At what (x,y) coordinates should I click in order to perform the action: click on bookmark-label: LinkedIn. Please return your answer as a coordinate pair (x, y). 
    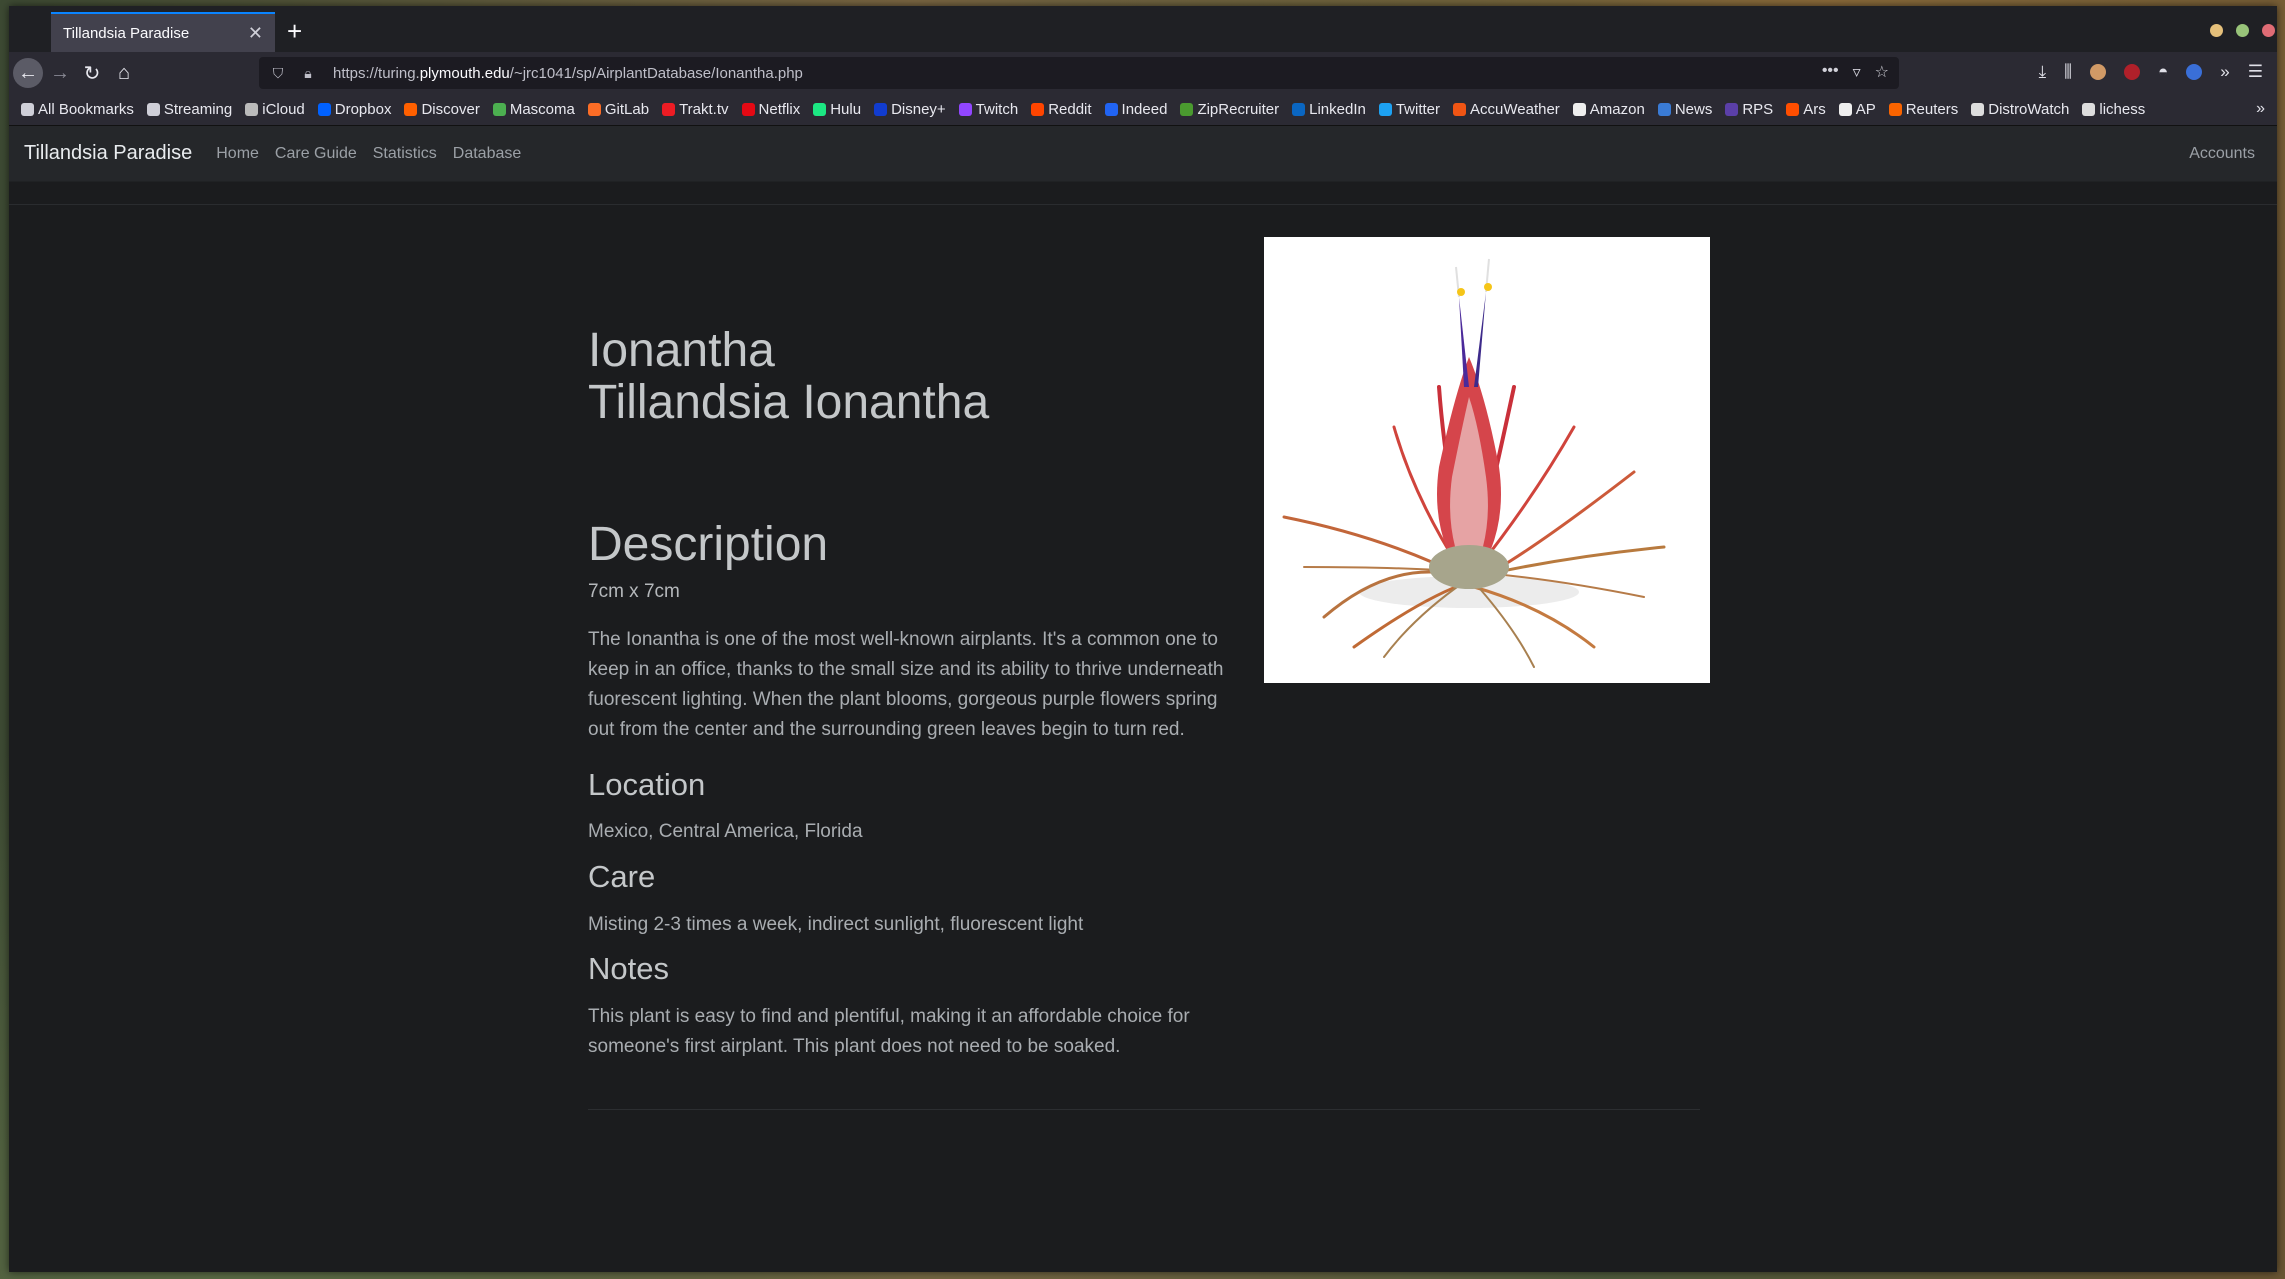
    Looking at the image, I should click on (1337, 109).